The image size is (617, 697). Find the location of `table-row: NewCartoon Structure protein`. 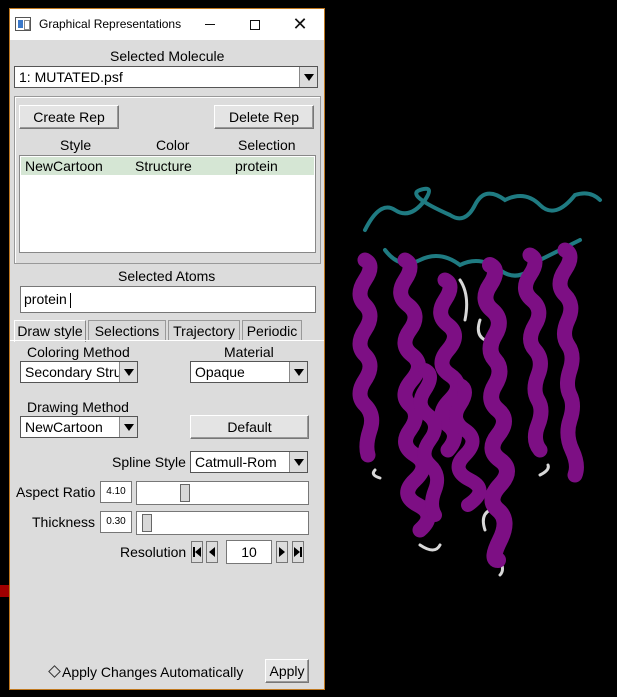

table-row: NewCartoon Structure protein is located at coordinates (167, 166).